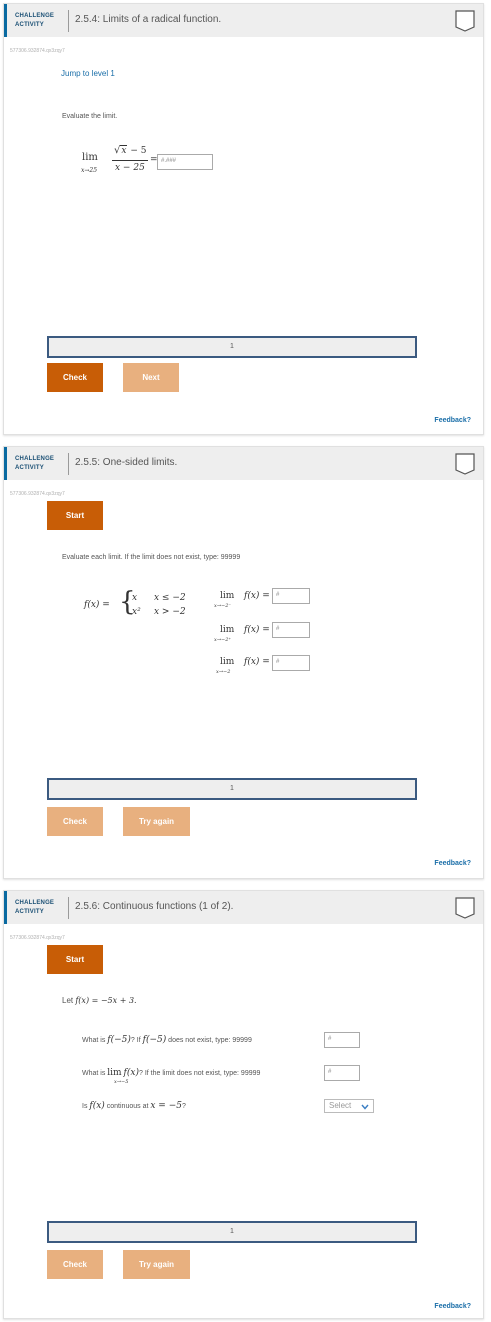 This screenshot has height=1322, width=491. What do you see at coordinates (291, 596) in the screenshot?
I see `left-limit-input: #` at bounding box center [291, 596].